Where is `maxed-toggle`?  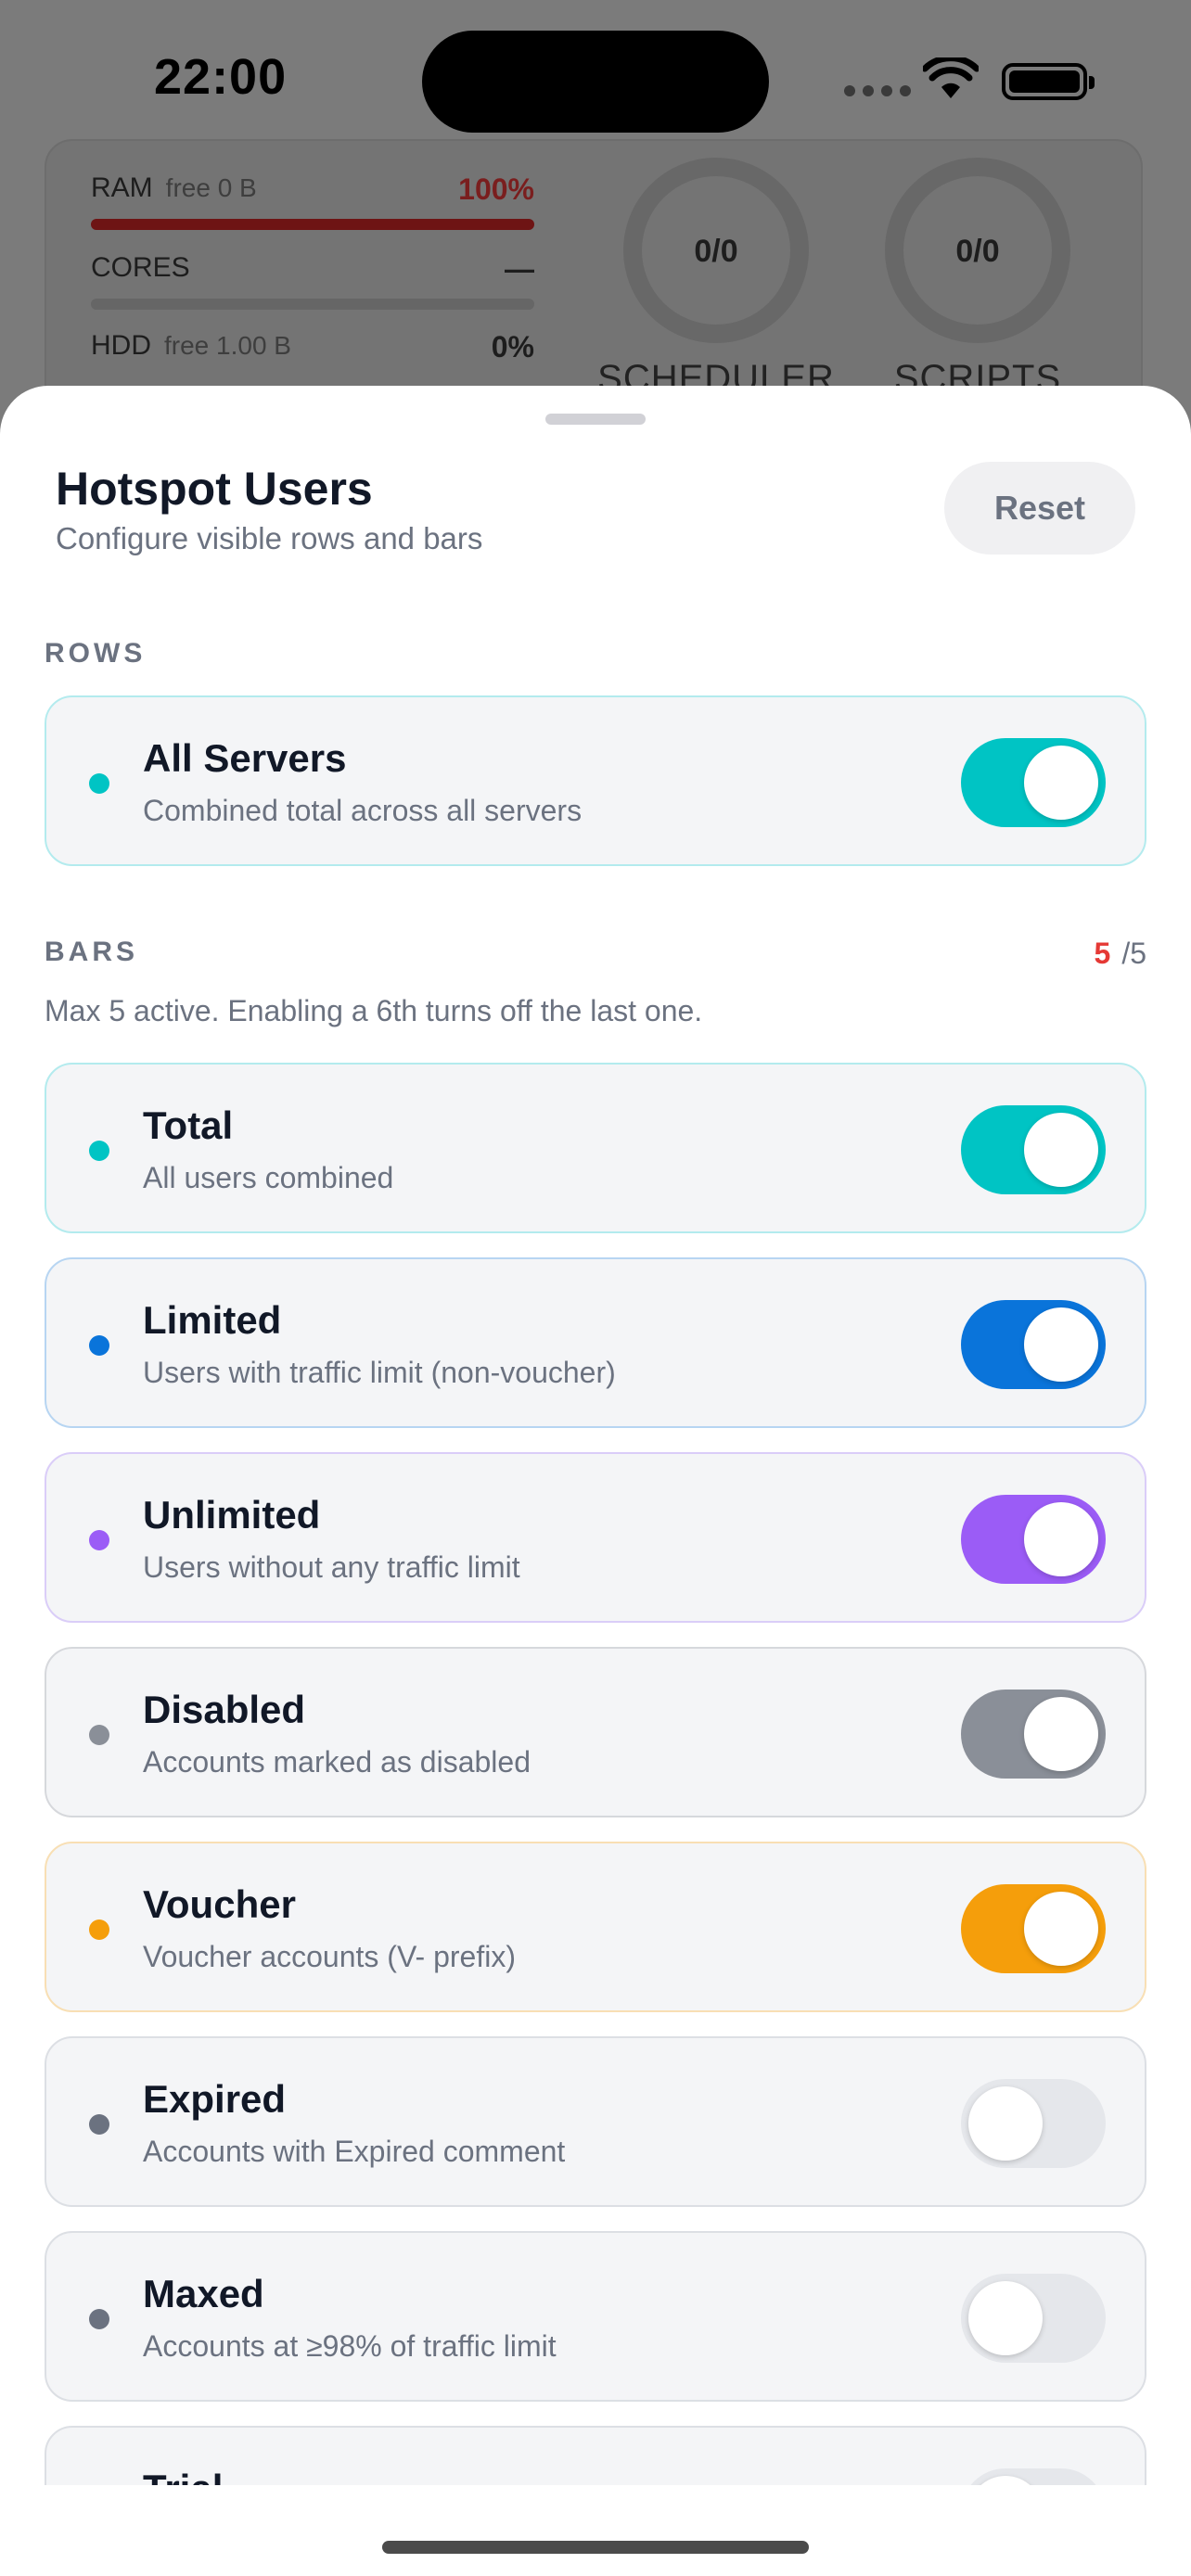
maxed-toggle is located at coordinates (1033, 2318).